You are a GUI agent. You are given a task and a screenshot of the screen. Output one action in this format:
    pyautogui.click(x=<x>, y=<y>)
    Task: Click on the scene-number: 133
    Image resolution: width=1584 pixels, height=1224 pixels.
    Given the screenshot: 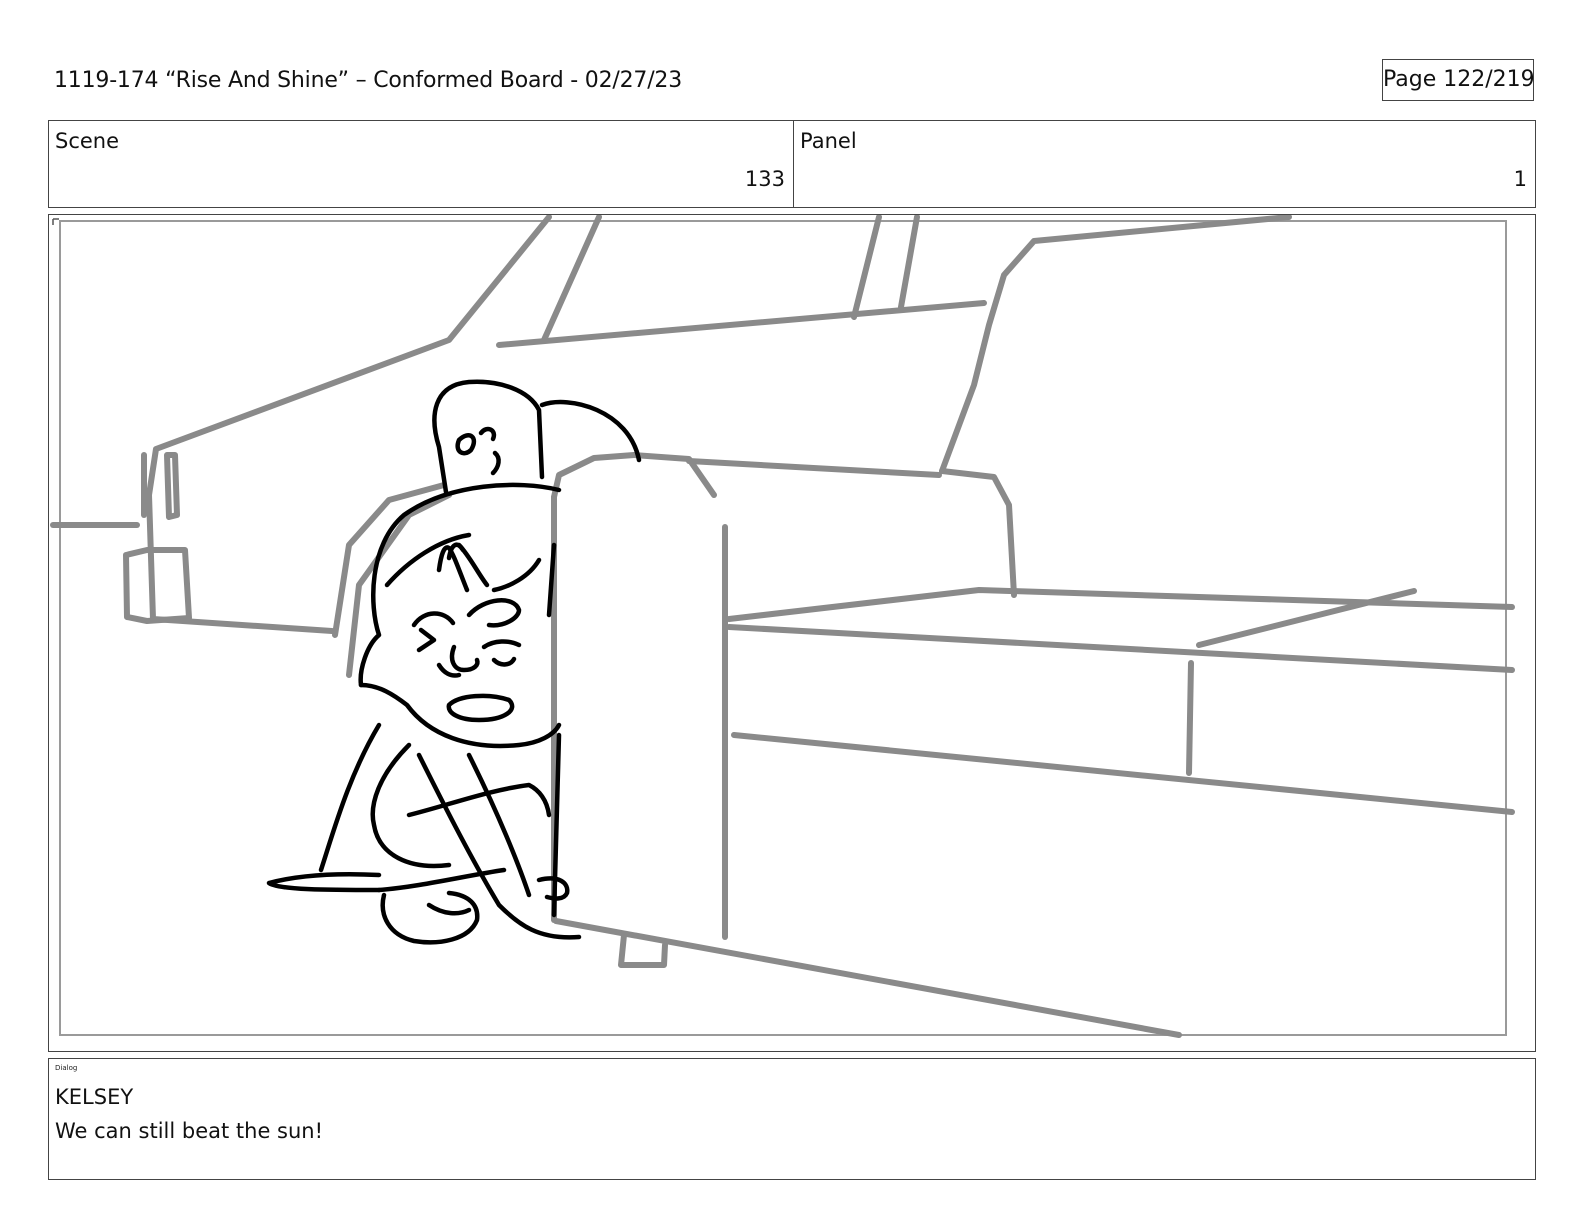 What is the action you would take?
    pyautogui.click(x=764, y=179)
    